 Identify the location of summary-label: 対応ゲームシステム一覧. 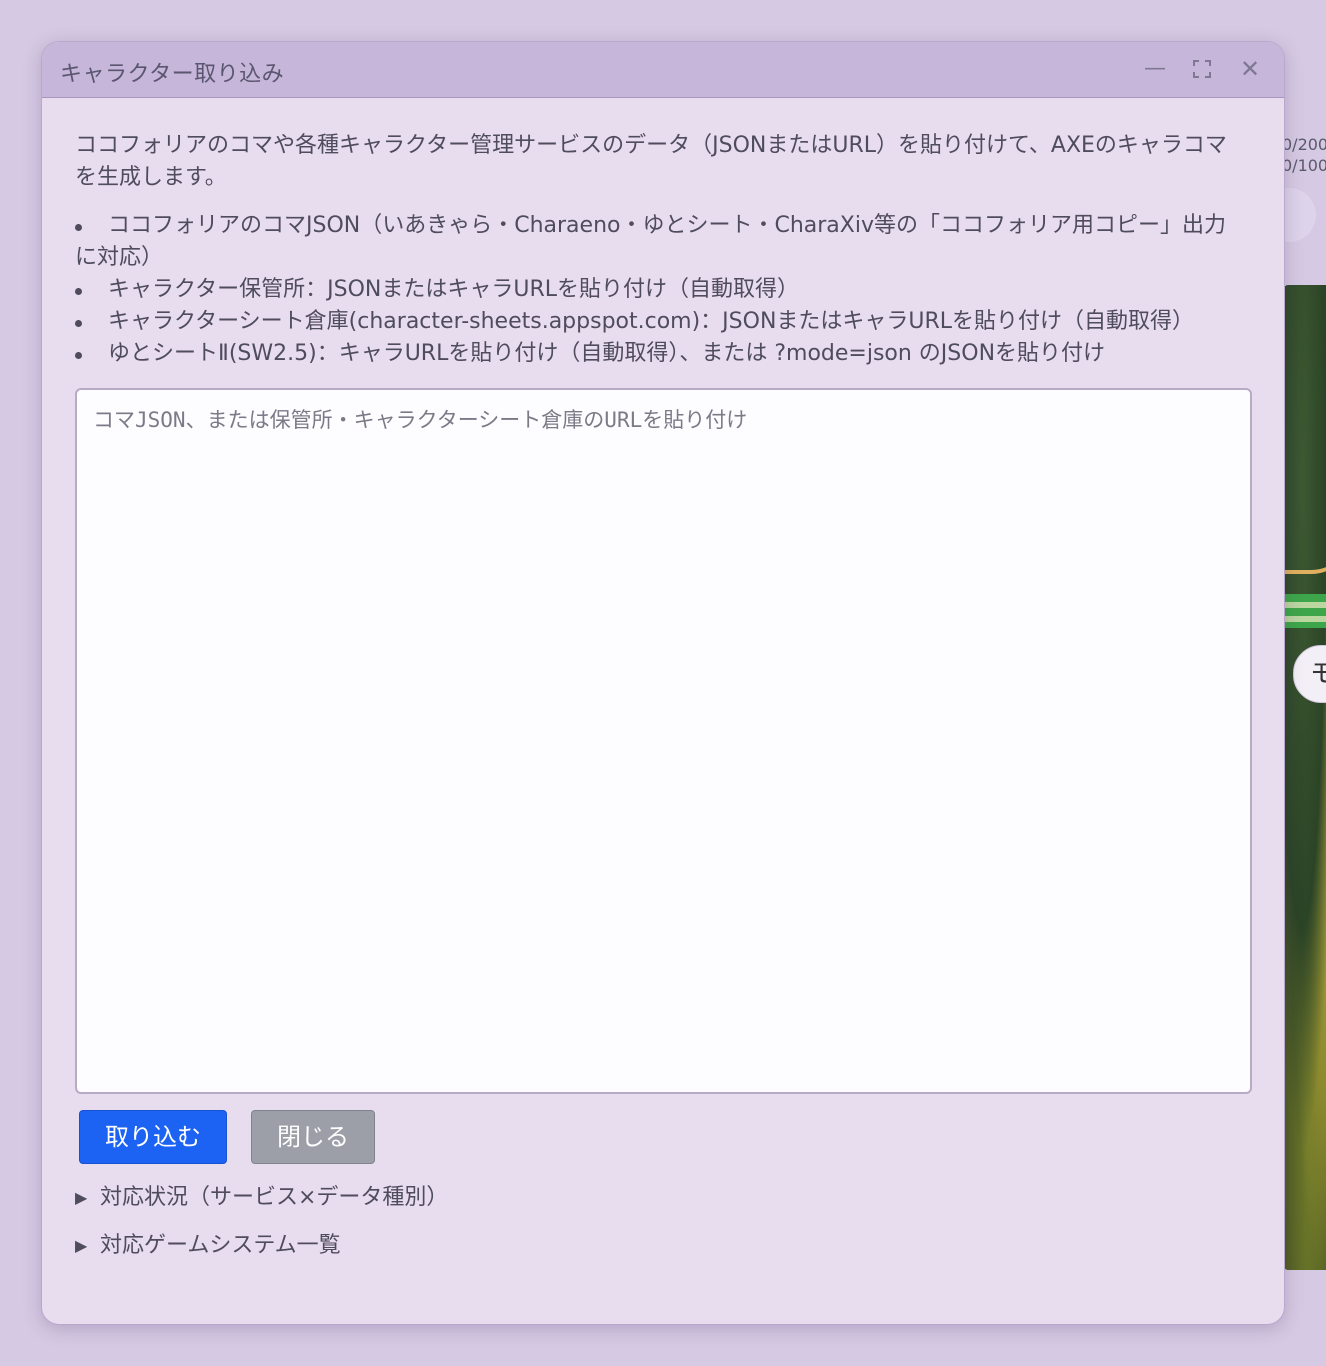
(220, 1245).